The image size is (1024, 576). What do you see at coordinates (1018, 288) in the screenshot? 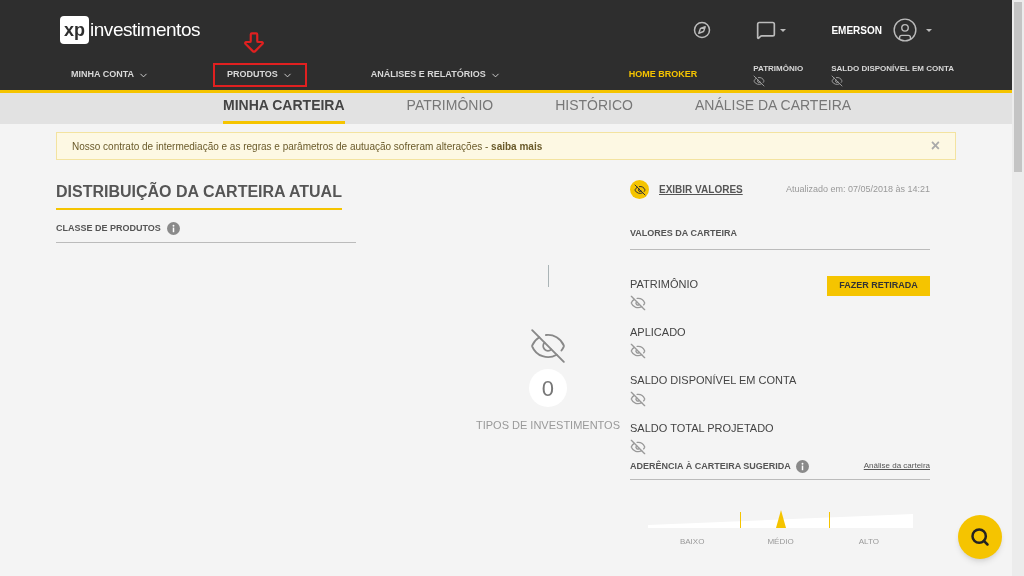
I see `scrollbar` at bounding box center [1018, 288].